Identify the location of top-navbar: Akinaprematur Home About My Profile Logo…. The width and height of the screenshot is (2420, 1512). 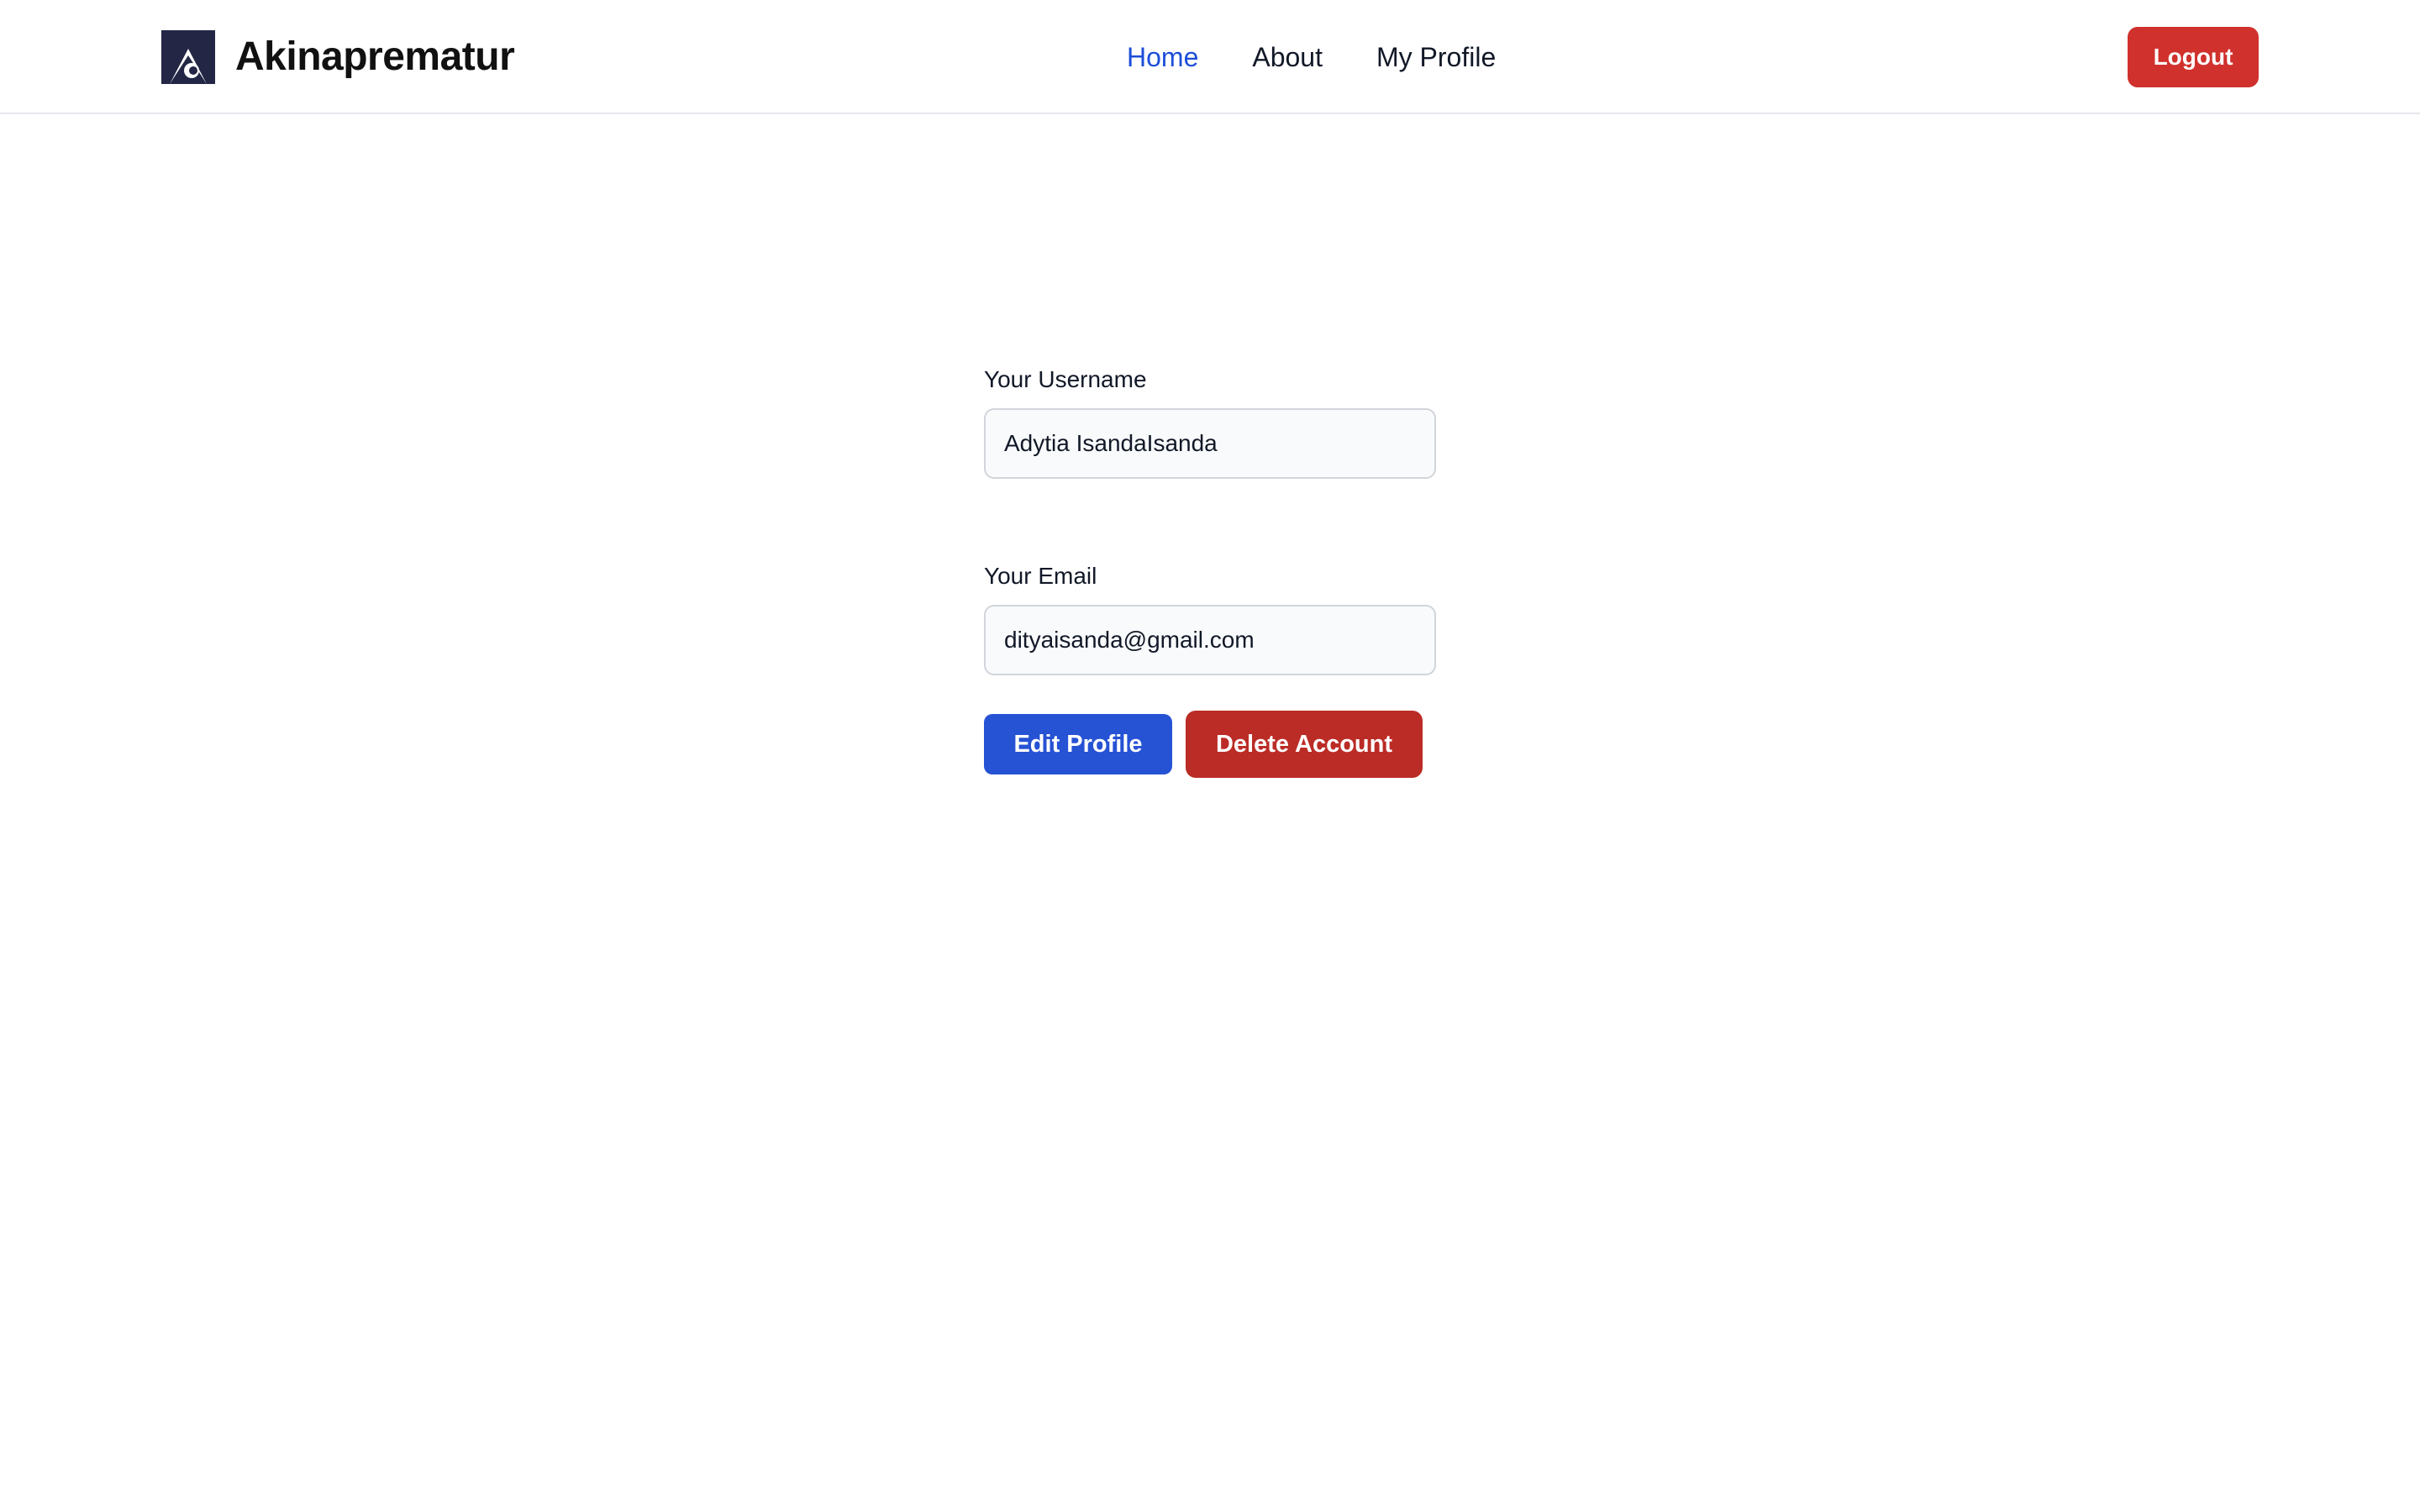
(1210, 57).